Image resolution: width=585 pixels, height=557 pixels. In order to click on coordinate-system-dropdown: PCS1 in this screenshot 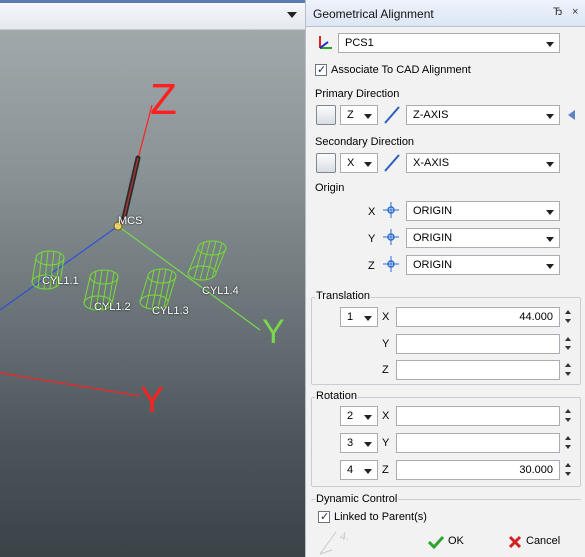, I will do `click(449, 43)`.